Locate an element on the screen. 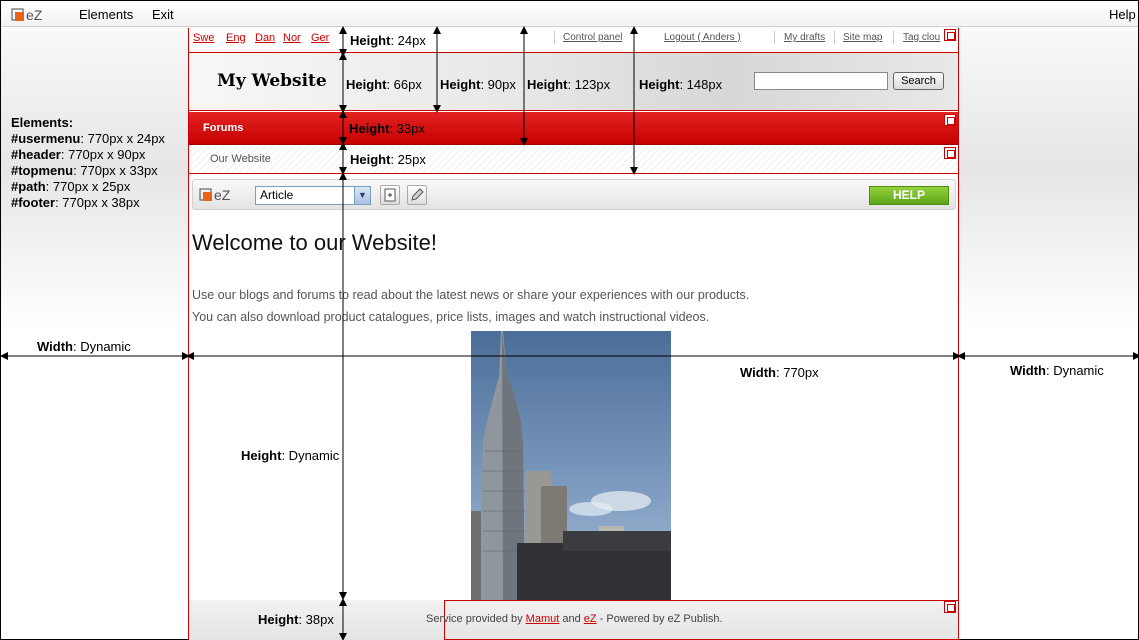 The image size is (1139, 640). height-label: Height: 24px is located at coordinates (388, 40).